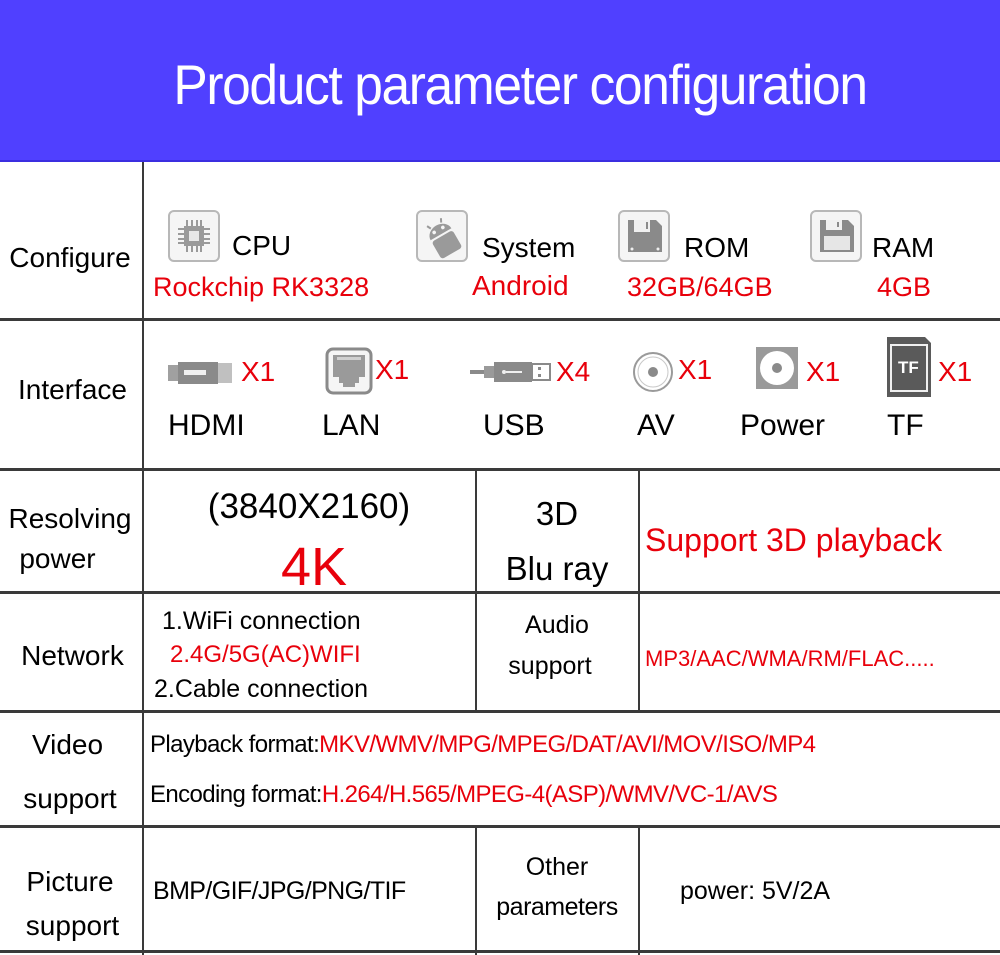 The height and width of the screenshot is (955, 1000). What do you see at coordinates (557, 867) in the screenshot?
I see `other-parameters-label: Other` at bounding box center [557, 867].